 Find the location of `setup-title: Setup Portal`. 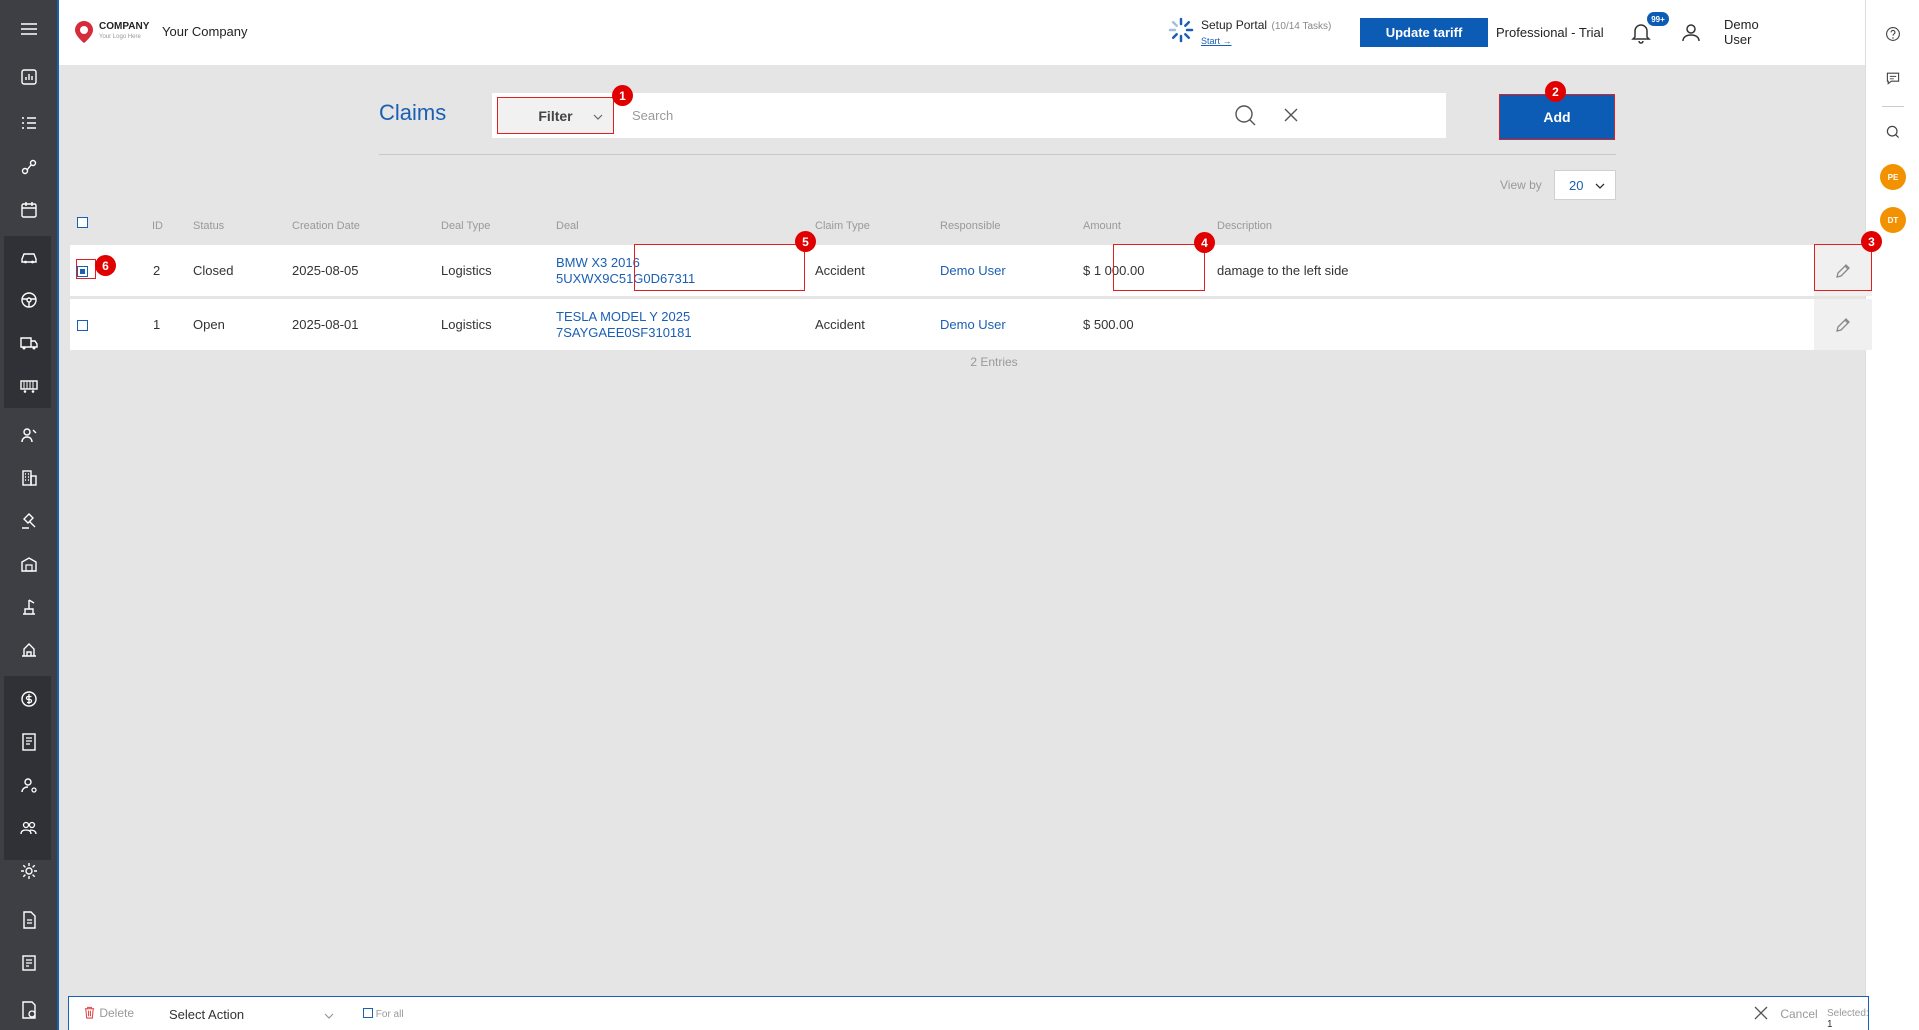

setup-title: Setup Portal is located at coordinates (1234, 25).